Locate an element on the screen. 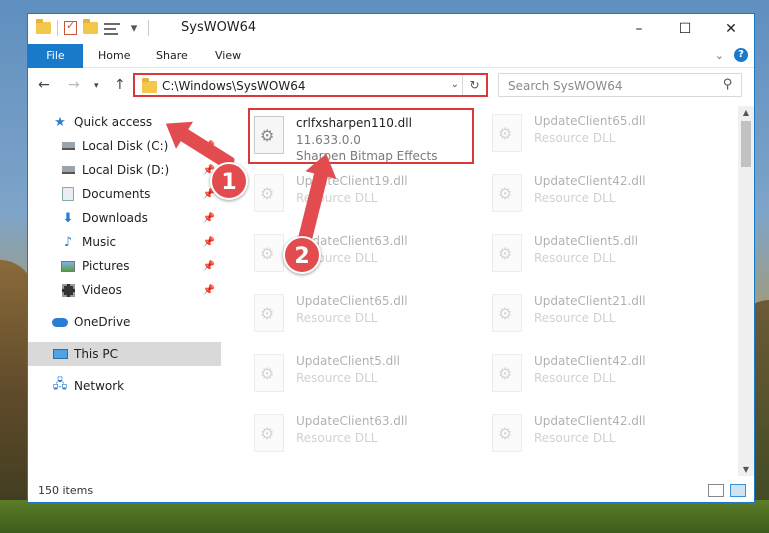 The height and width of the screenshot is (533, 769). properties-check-icon is located at coordinates (70, 27).